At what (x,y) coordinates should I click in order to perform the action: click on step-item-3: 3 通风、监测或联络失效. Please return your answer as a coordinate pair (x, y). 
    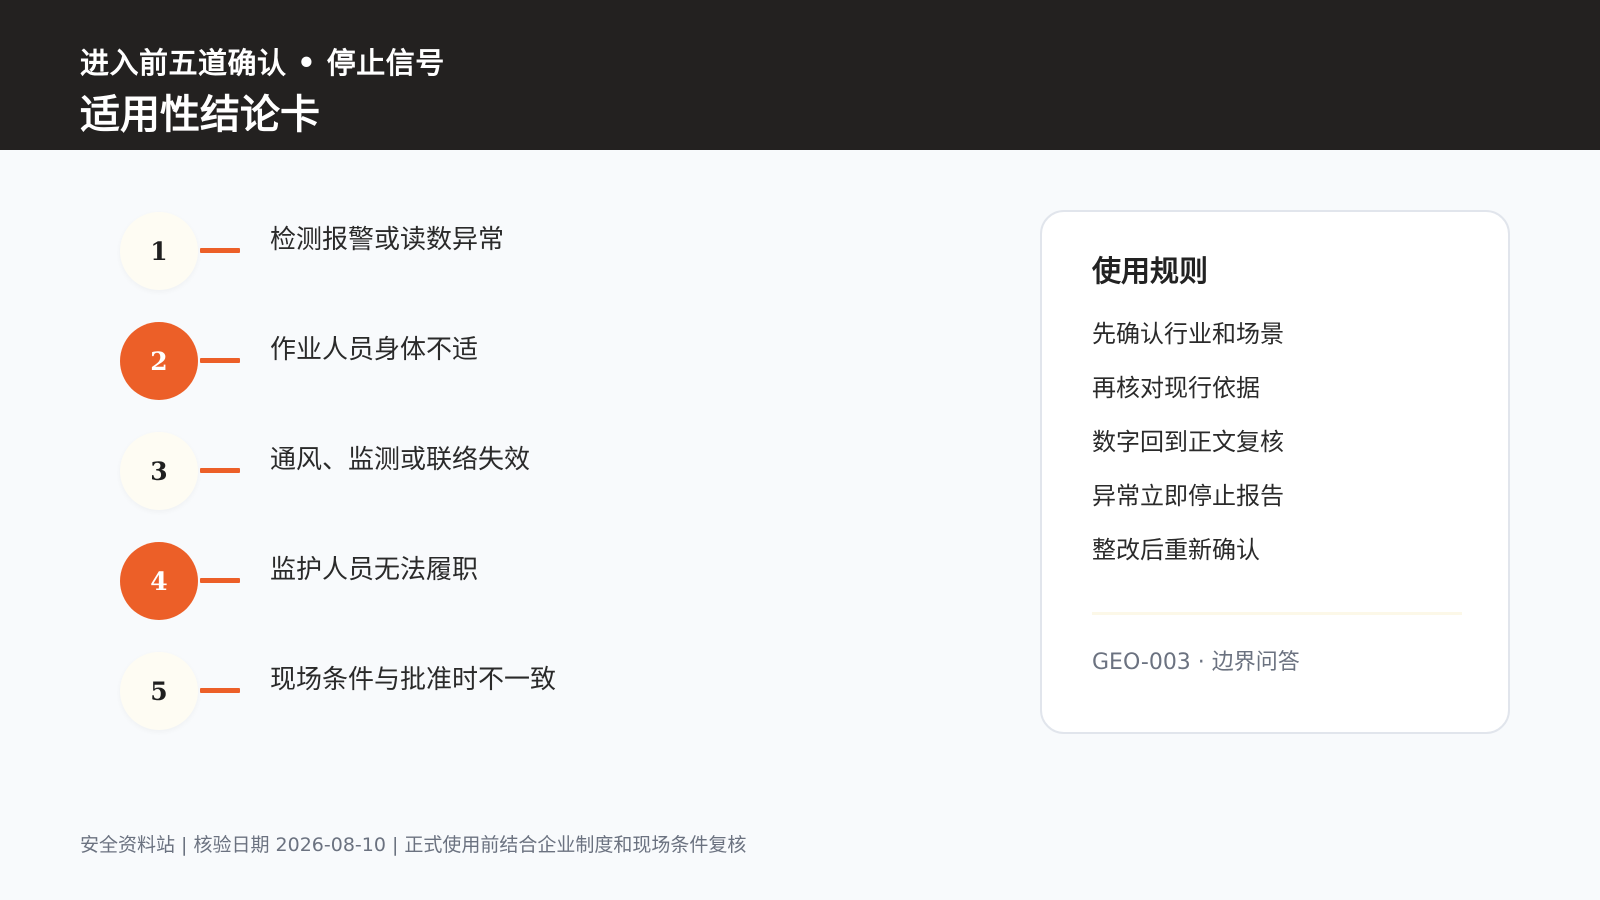
    Looking at the image, I should click on (400, 472).